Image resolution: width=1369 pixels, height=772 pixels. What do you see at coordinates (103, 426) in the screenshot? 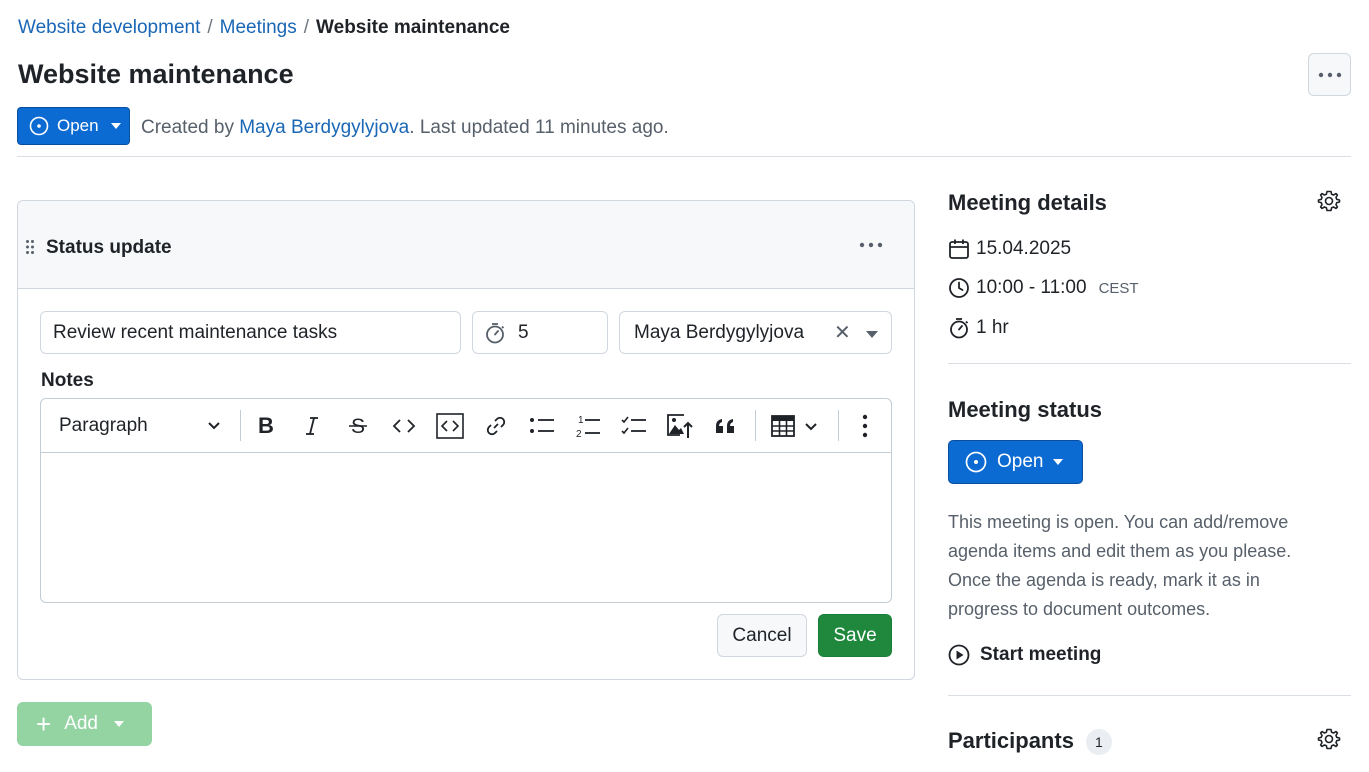
I see `block-style-select: Paragraph` at bounding box center [103, 426].